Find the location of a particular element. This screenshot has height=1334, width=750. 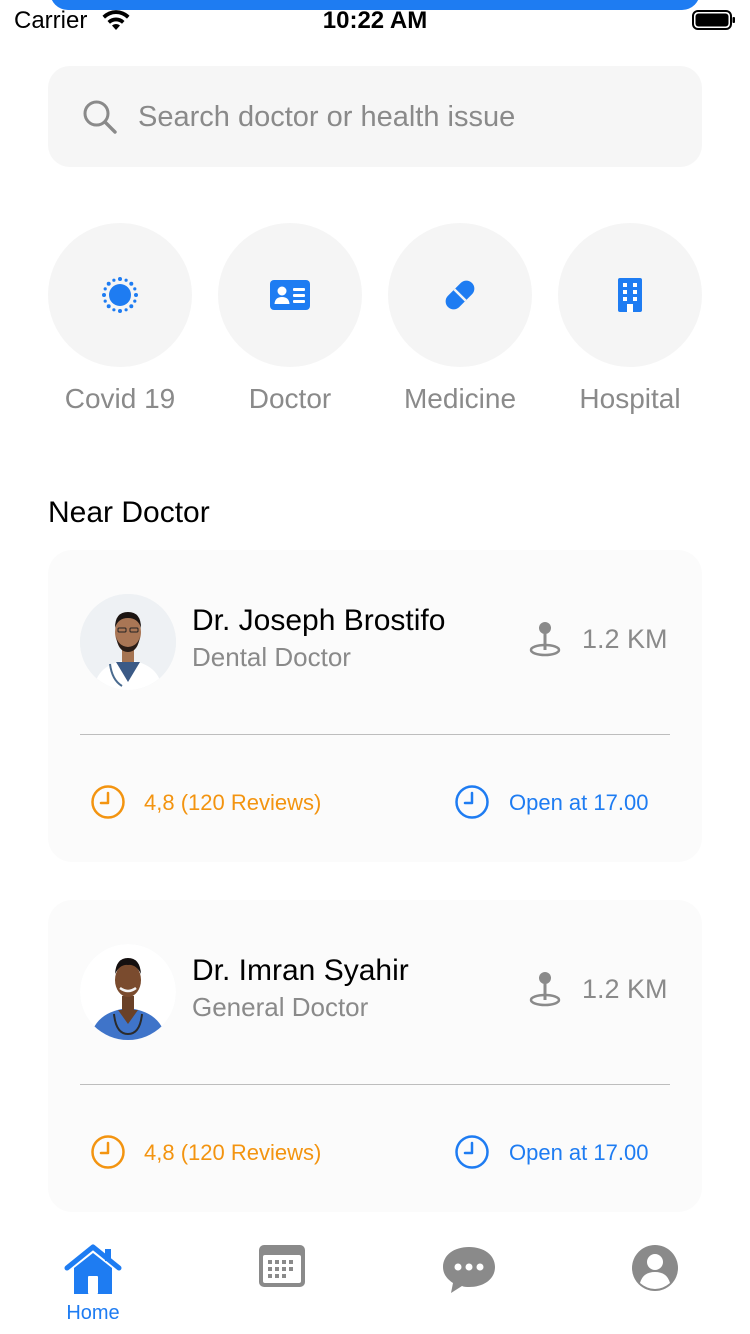

home-icon is located at coordinates (93, 1269).